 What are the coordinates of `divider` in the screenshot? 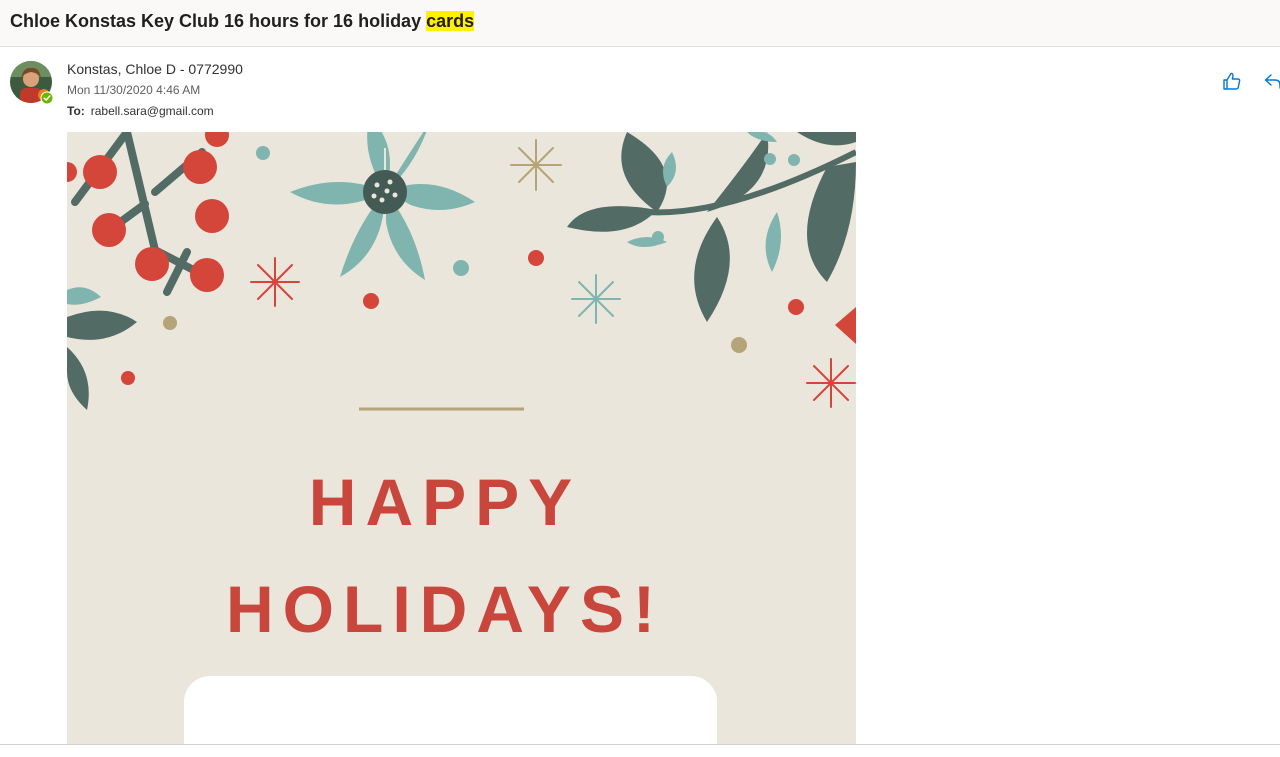 It's located at (640, 744).